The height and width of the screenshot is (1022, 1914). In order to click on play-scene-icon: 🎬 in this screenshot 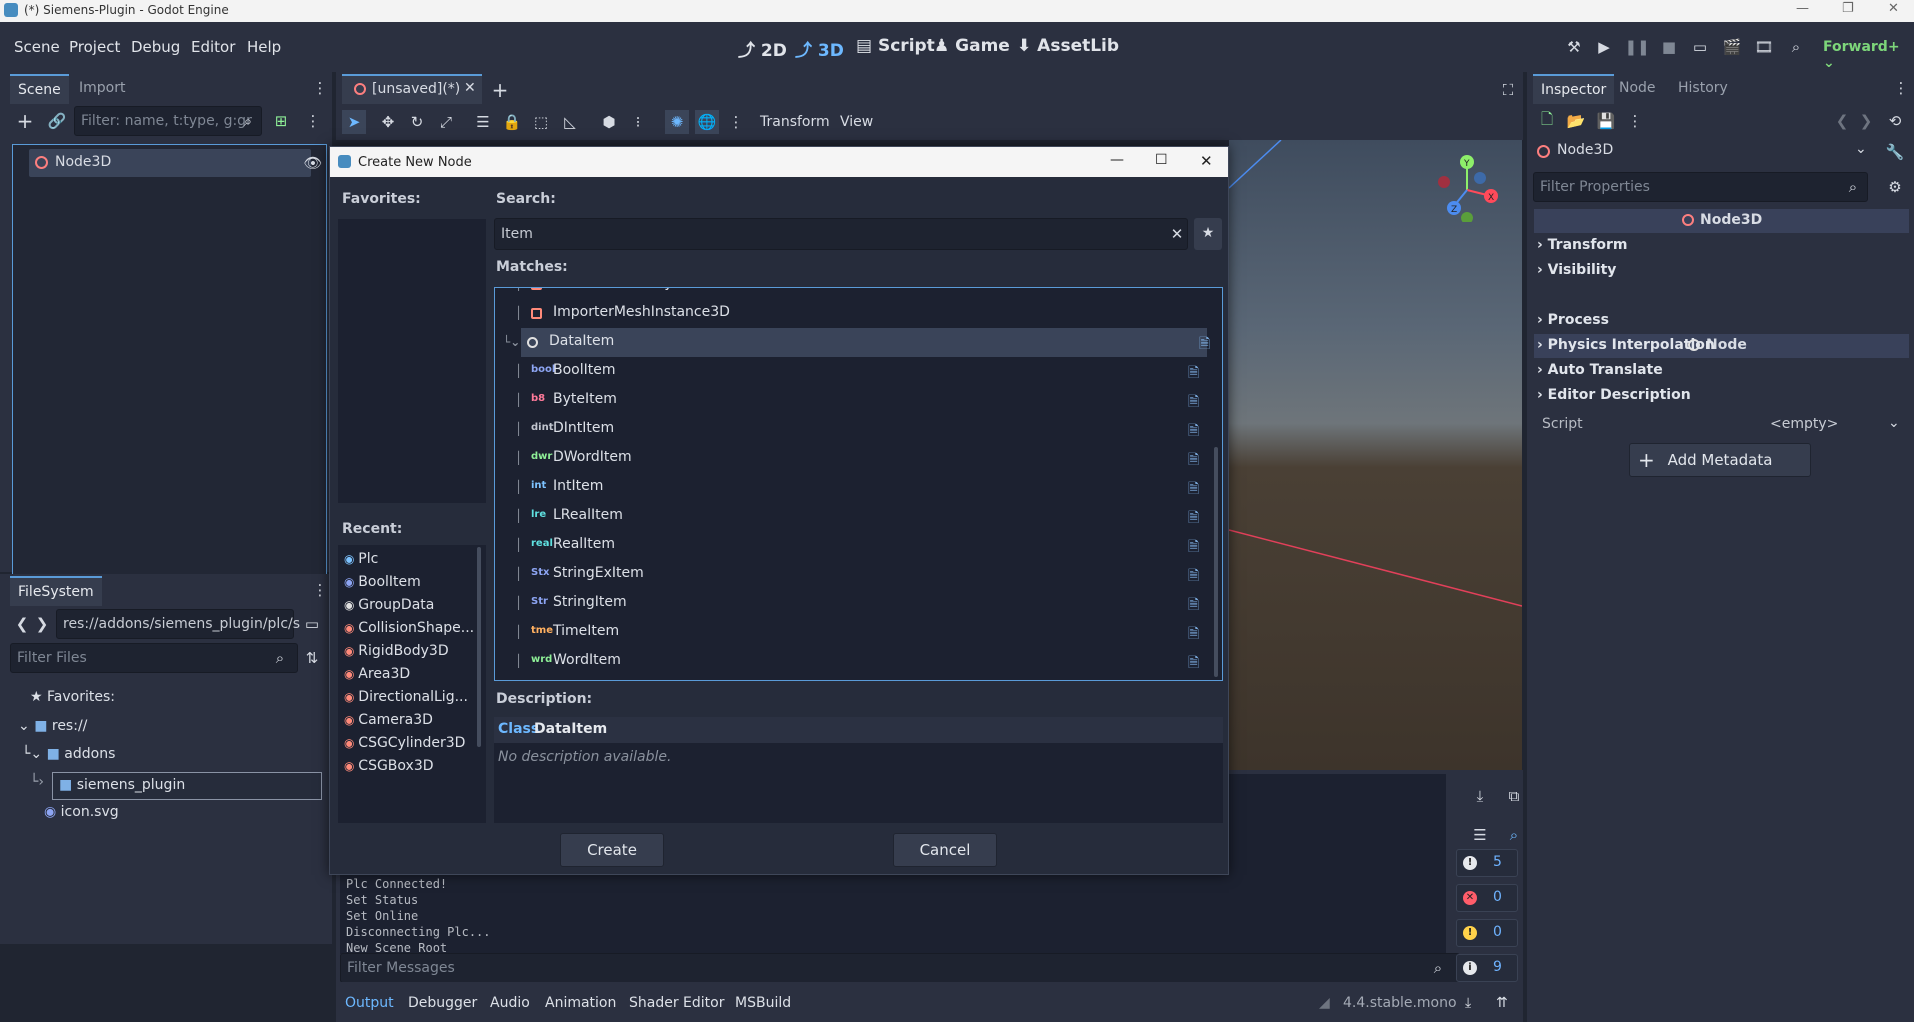, I will do `click(1732, 47)`.